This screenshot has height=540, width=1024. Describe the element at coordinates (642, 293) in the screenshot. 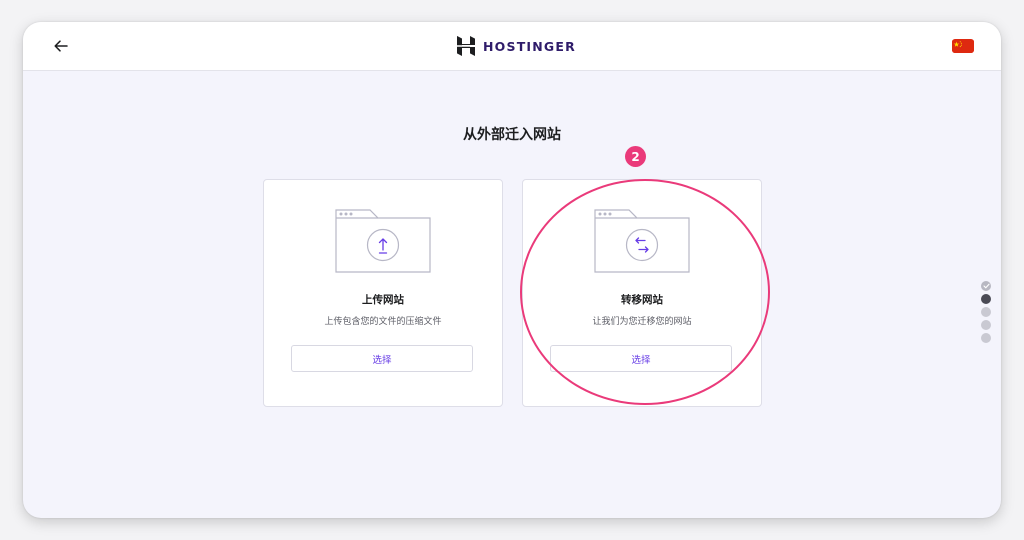

I see `transfer-website-card: 转移网站 让我们为您迁移您的网站 选择` at that location.